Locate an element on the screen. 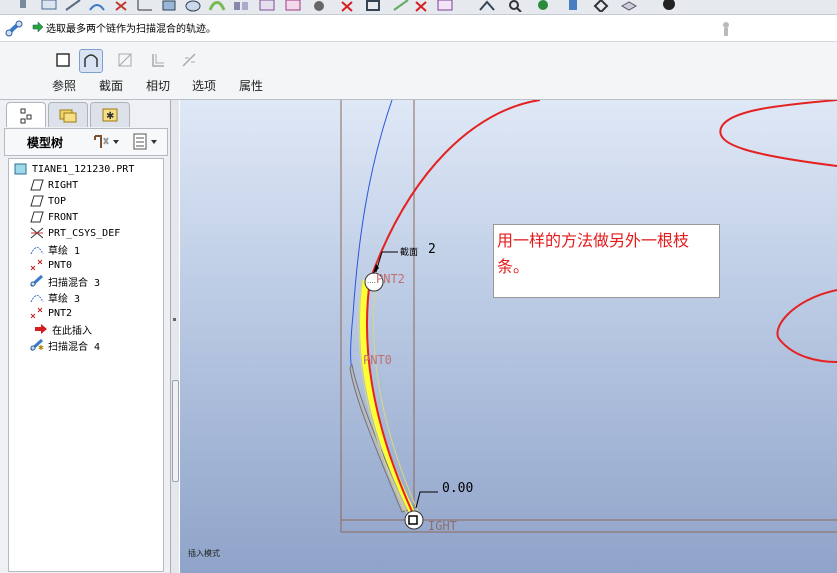 Image resolution: width=837 pixels, height=573 pixels. solid-option-icon is located at coordinates (63, 60).